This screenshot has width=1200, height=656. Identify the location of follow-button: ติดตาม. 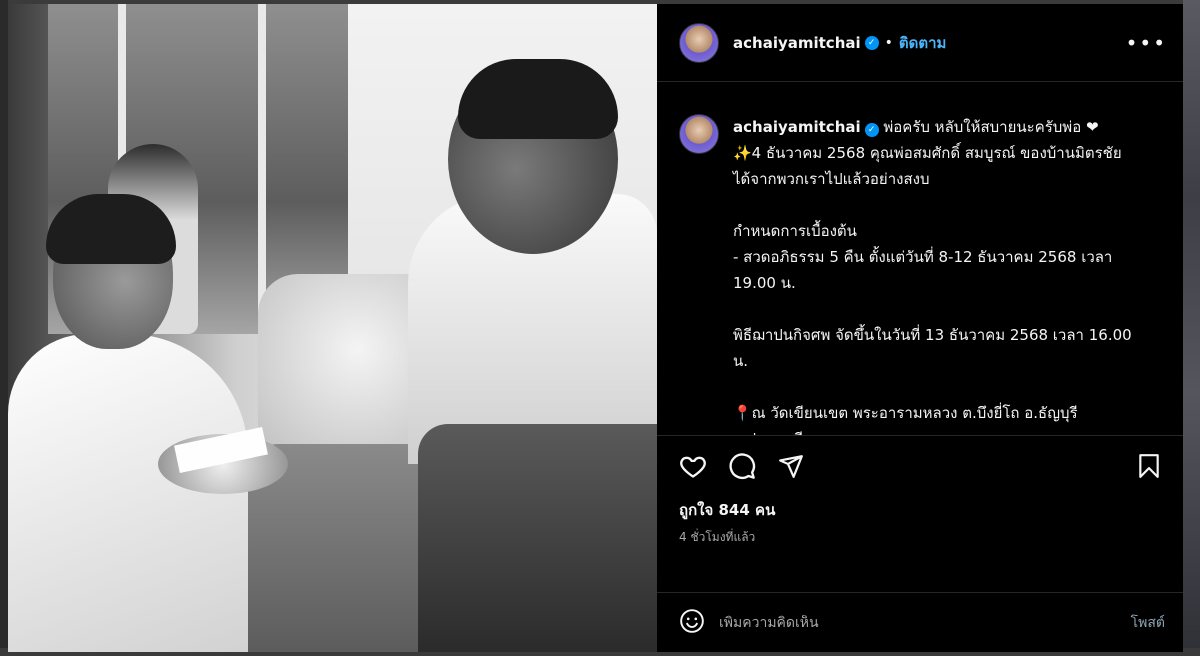
(923, 43).